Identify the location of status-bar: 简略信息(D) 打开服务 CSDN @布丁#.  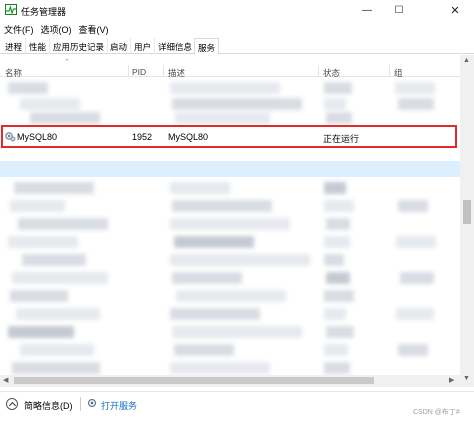
(237, 406).